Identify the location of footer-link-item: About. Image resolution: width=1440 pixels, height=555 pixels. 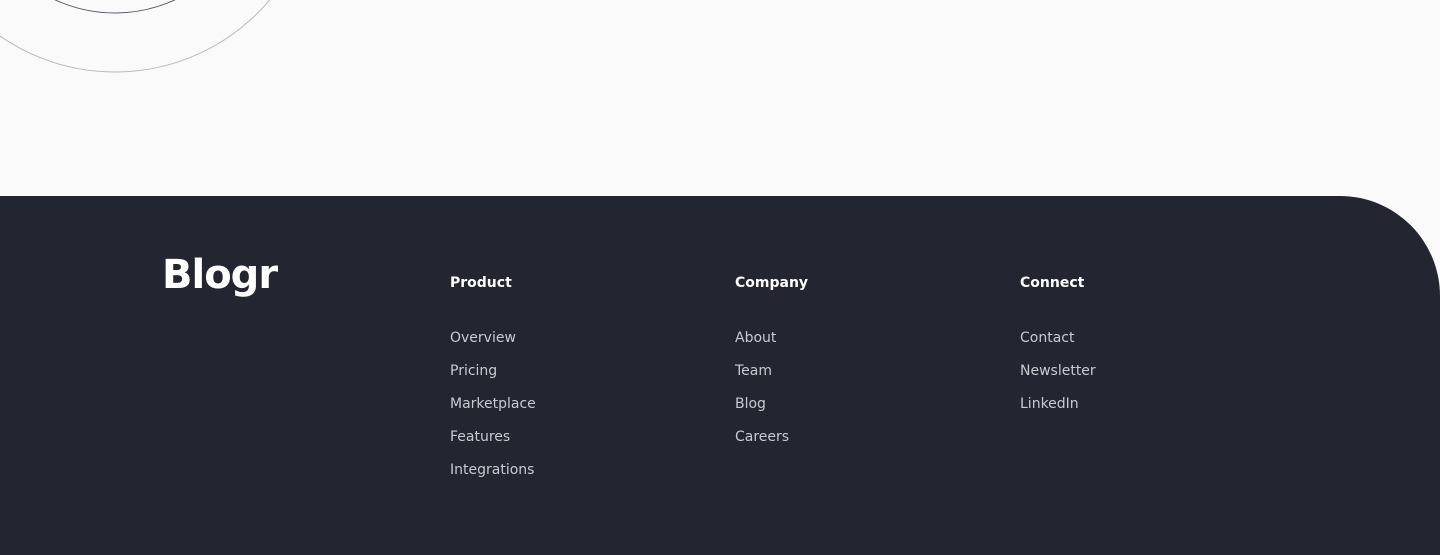
(845, 344).